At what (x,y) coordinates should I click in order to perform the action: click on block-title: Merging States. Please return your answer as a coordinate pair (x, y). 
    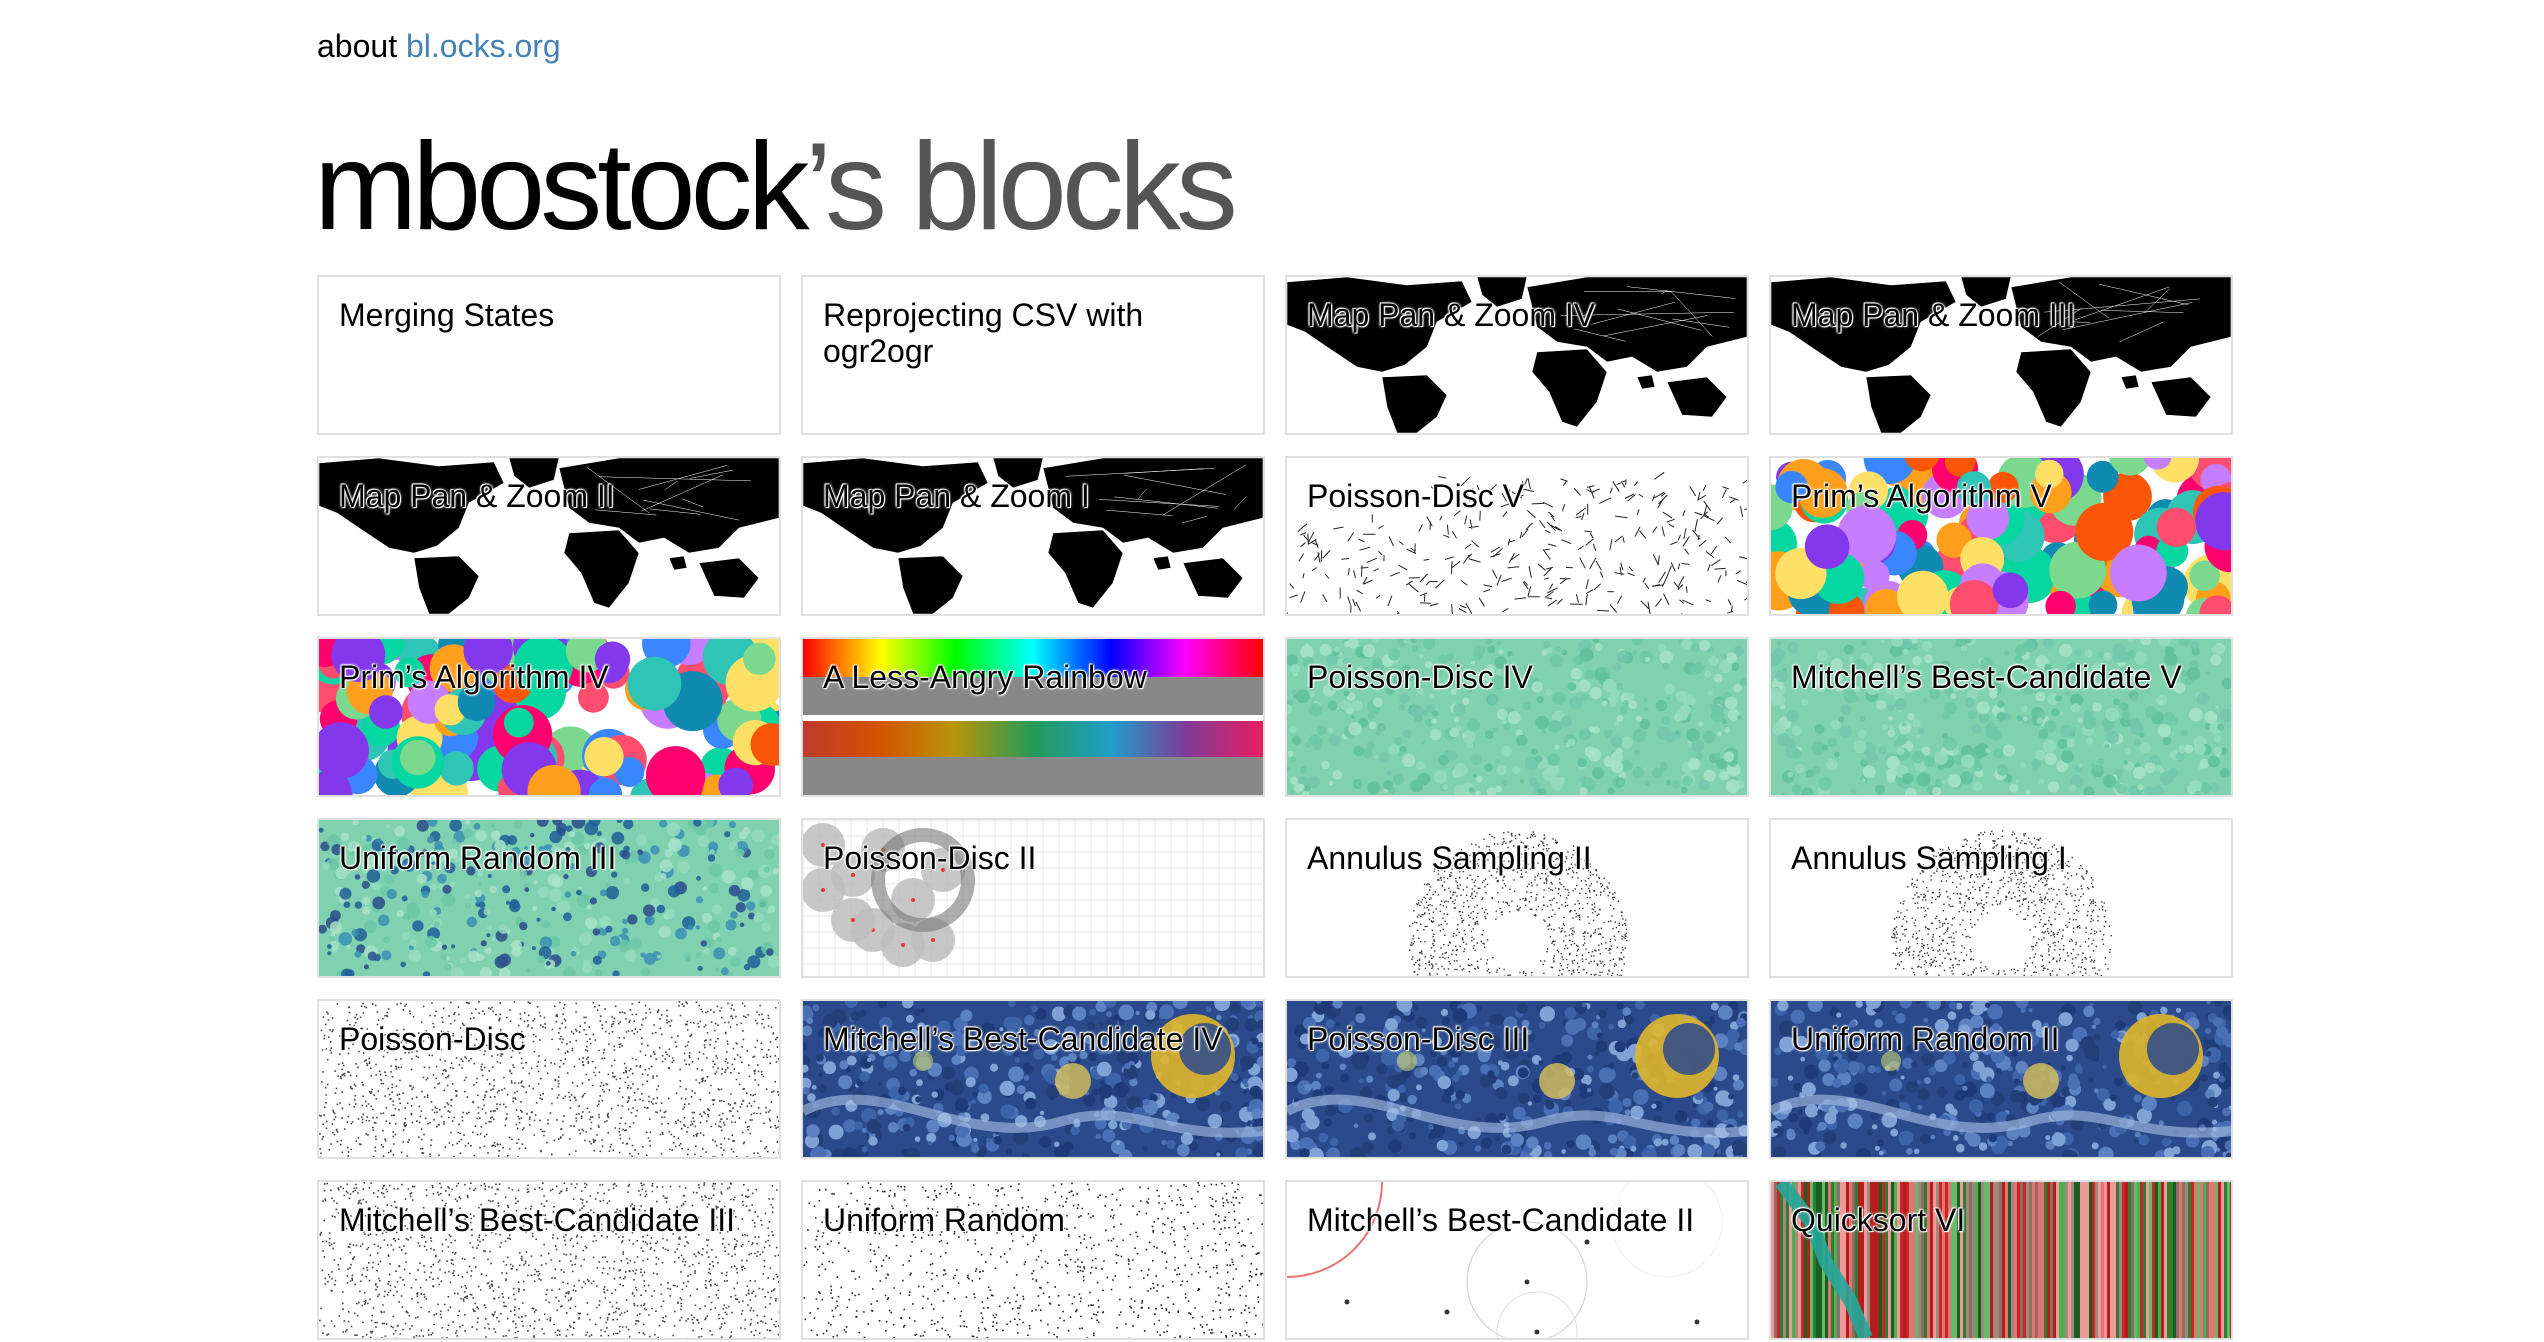
    Looking at the image, I should click on (447, 315).